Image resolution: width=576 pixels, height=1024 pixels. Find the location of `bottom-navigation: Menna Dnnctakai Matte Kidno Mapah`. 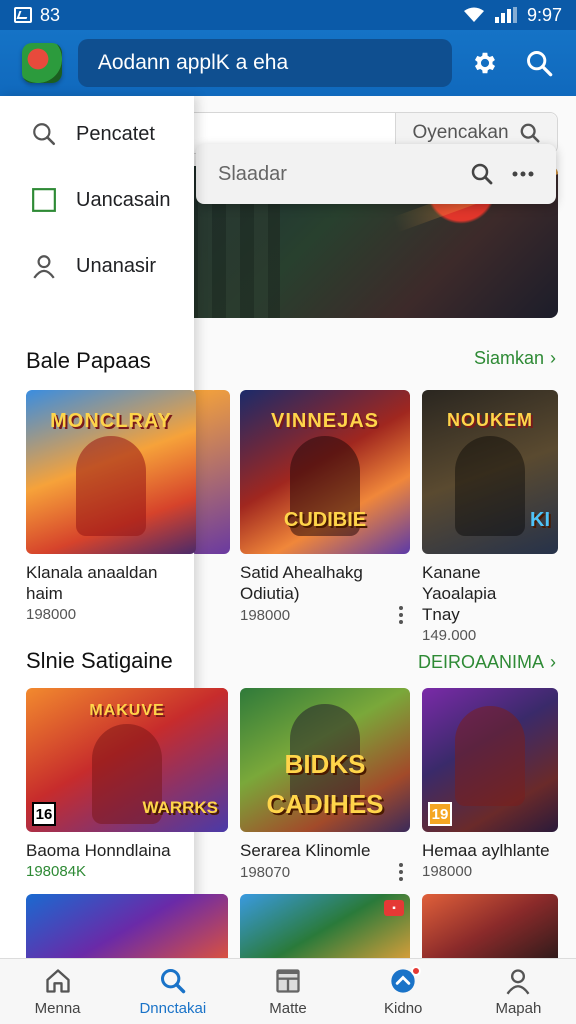

bottom-navigation: Menna Dnnctakai Matte Kidno Mapah is located at coordinates (288, 991).